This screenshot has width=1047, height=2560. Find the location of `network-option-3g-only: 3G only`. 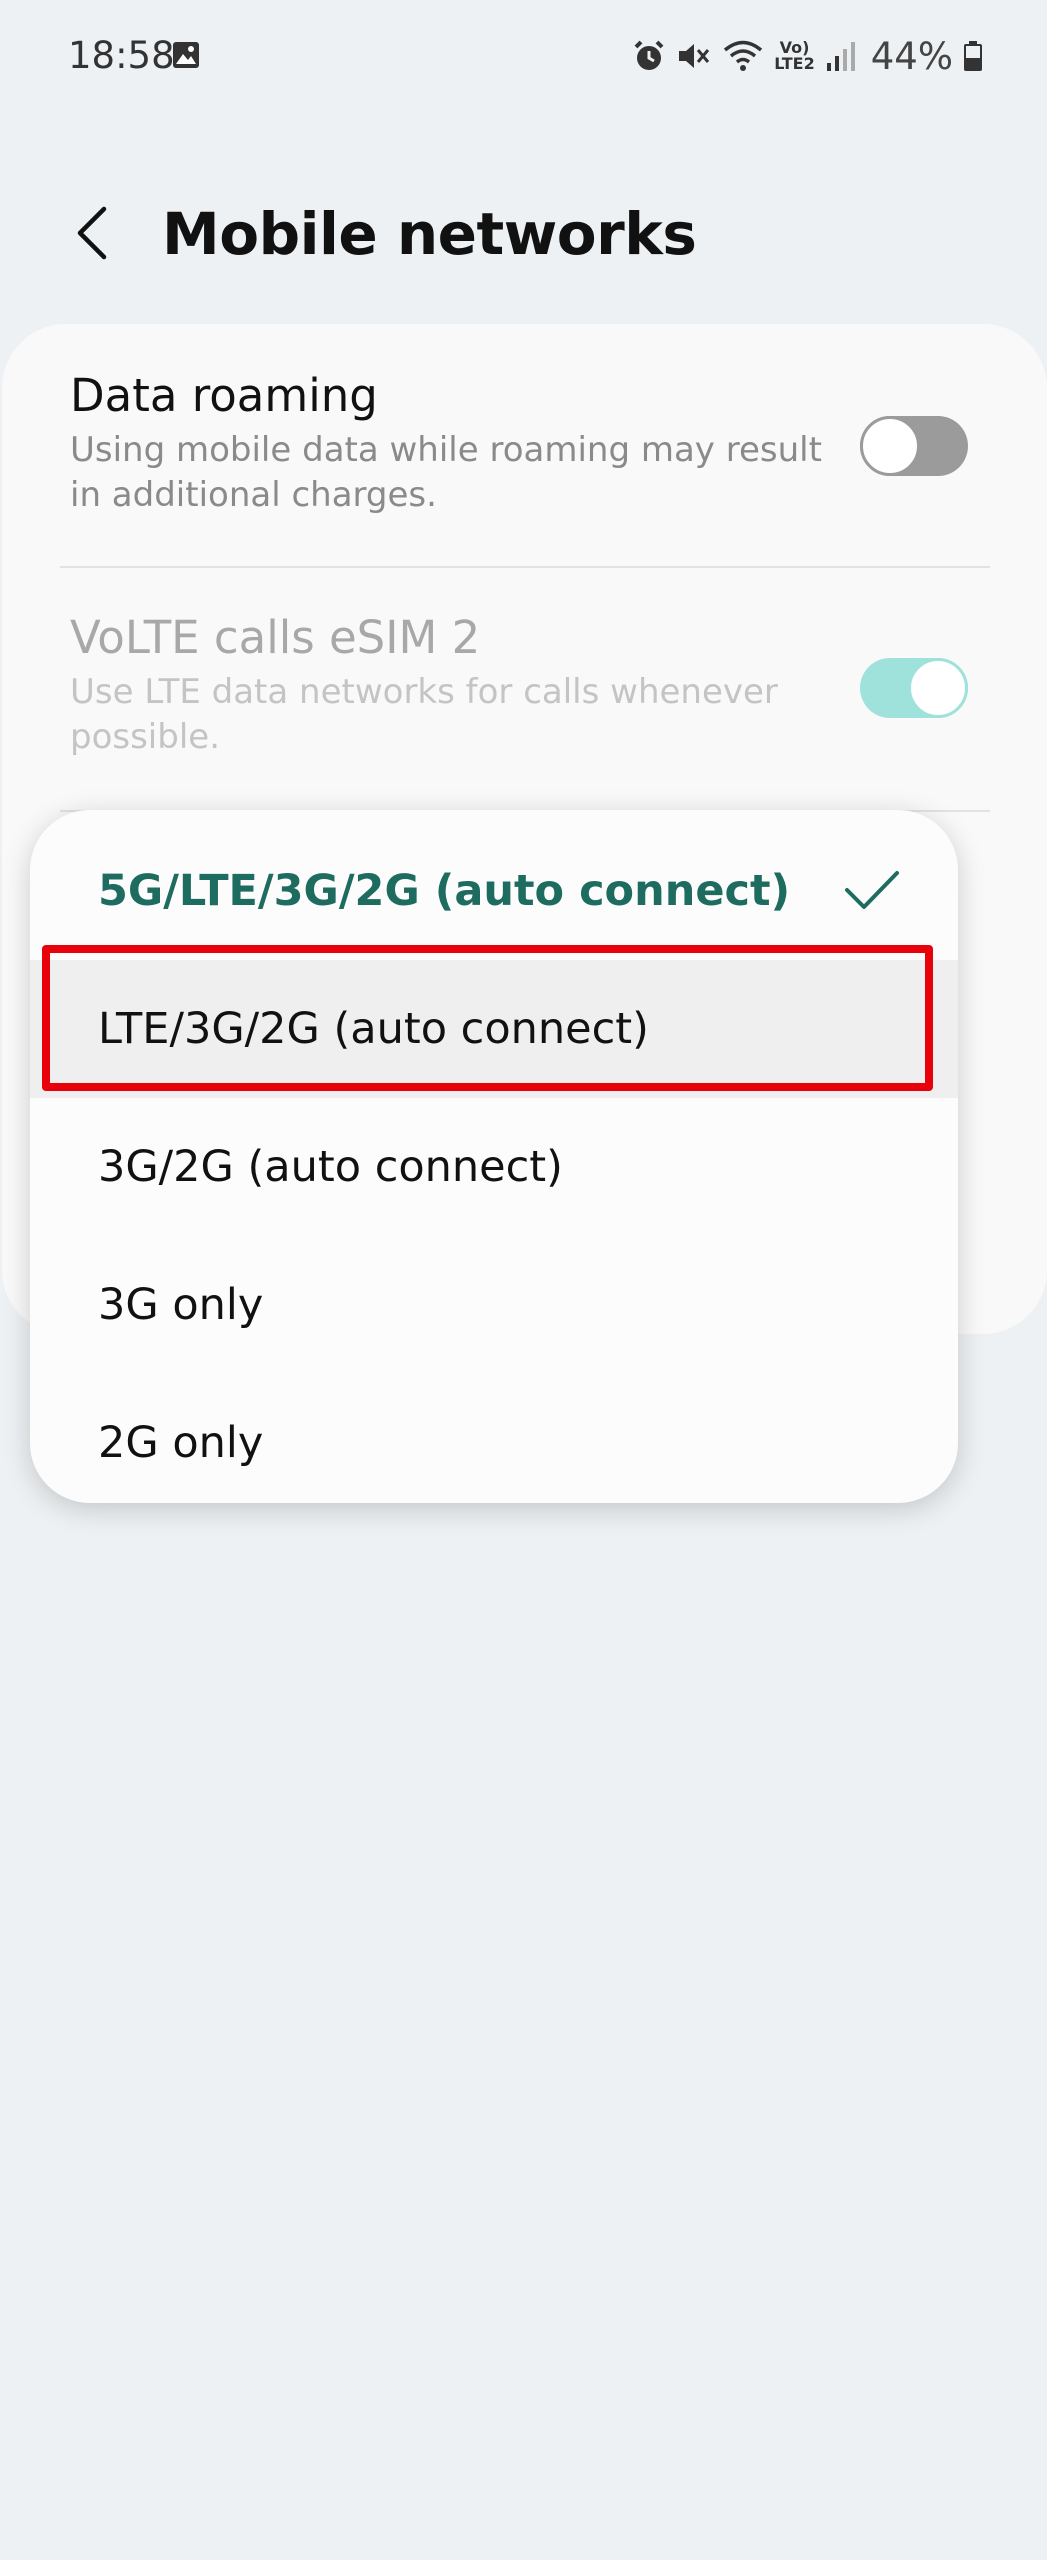

network-option-3g-only: 3G only is located at coordinates (494, 1305).